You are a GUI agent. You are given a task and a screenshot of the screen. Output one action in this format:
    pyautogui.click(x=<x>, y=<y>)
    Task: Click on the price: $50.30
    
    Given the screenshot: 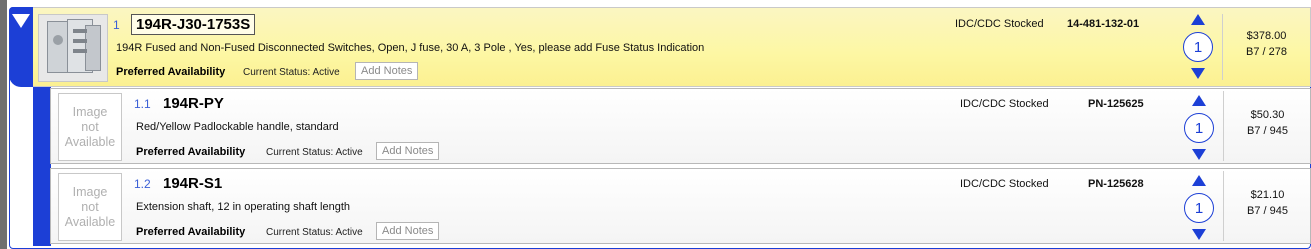 What is the action you would take?
    pyautogui.click(x=1267, y=115)
    